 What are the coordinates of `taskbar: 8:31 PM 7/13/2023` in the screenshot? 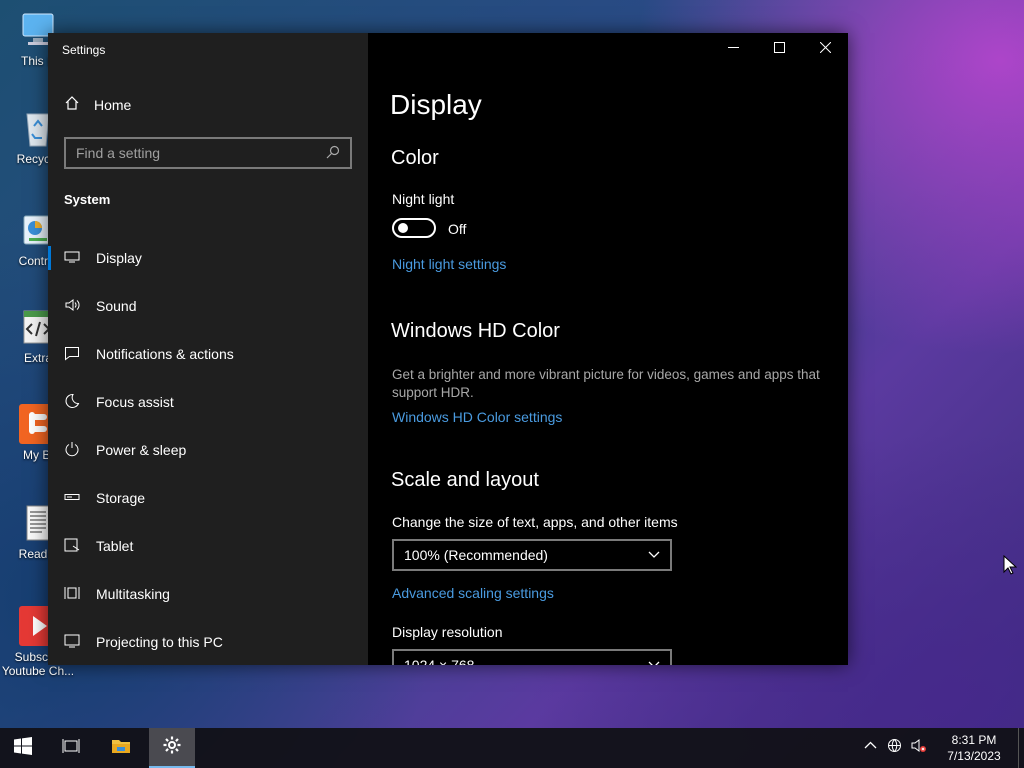 It's located at (512, 748).